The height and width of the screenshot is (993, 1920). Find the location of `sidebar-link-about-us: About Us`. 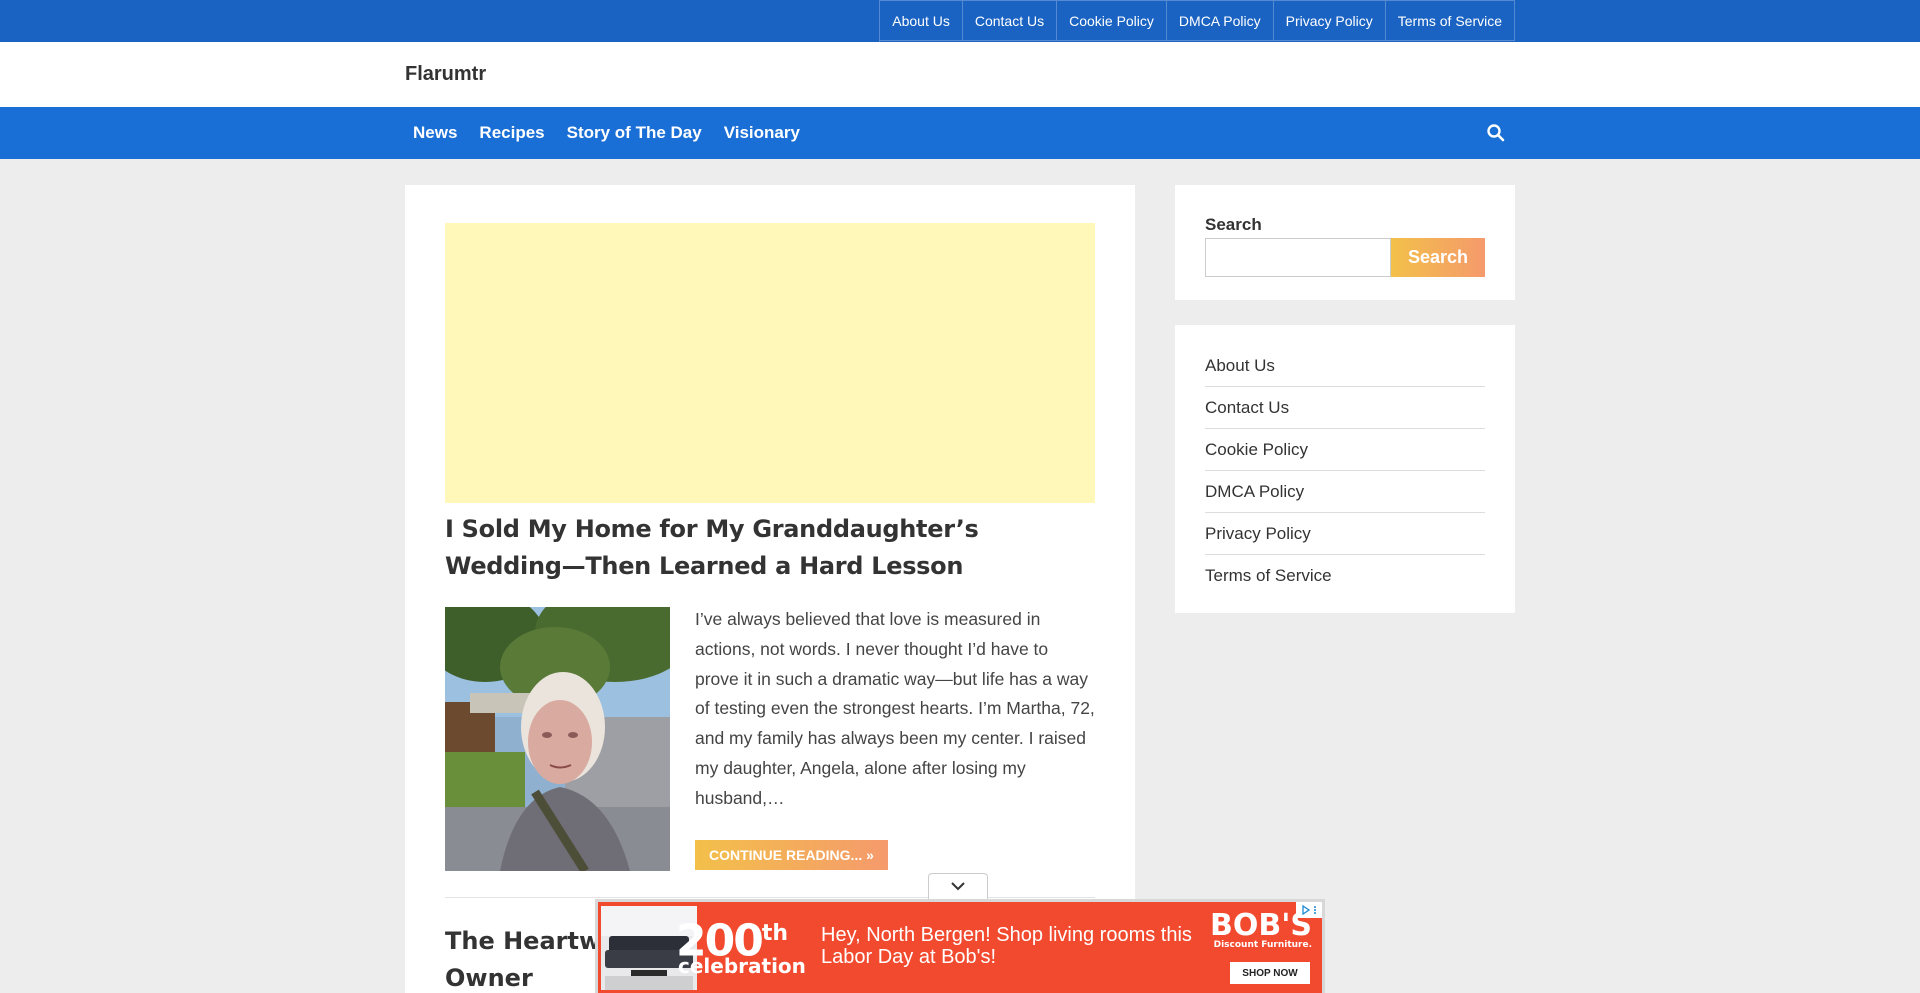

sidebar-link-about-us: About Us is located at coordinates (1345, 366).